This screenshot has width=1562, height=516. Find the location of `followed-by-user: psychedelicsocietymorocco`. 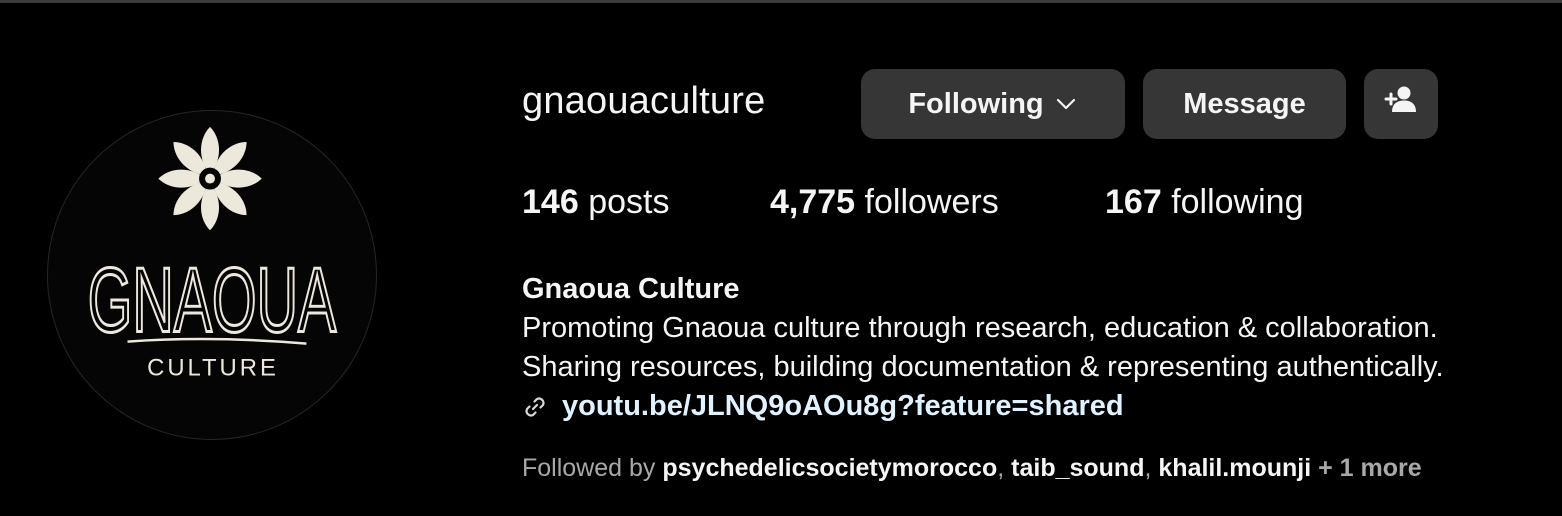

followed-by-user: psychedelicsocietymorocco is located at coordinates (829, 468).